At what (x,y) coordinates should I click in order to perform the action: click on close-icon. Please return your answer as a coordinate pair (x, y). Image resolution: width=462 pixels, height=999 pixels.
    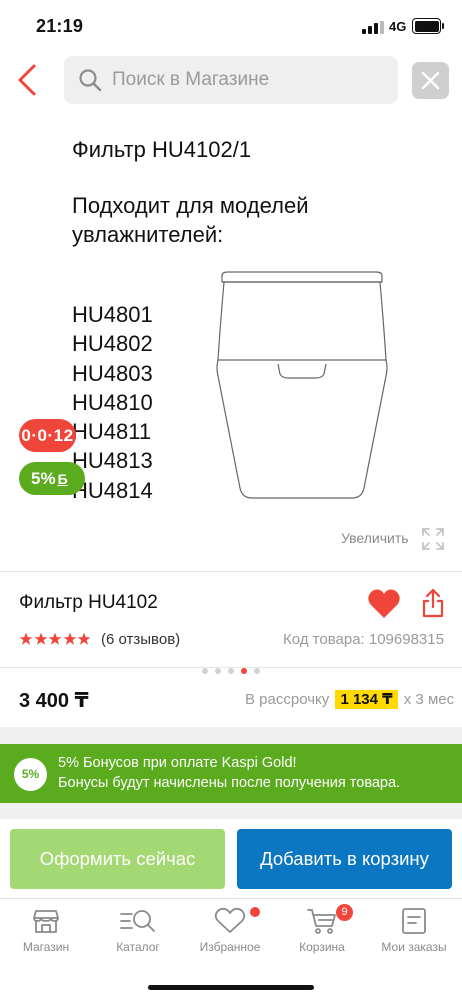
    Looking at the image, I should click on (430, 80).